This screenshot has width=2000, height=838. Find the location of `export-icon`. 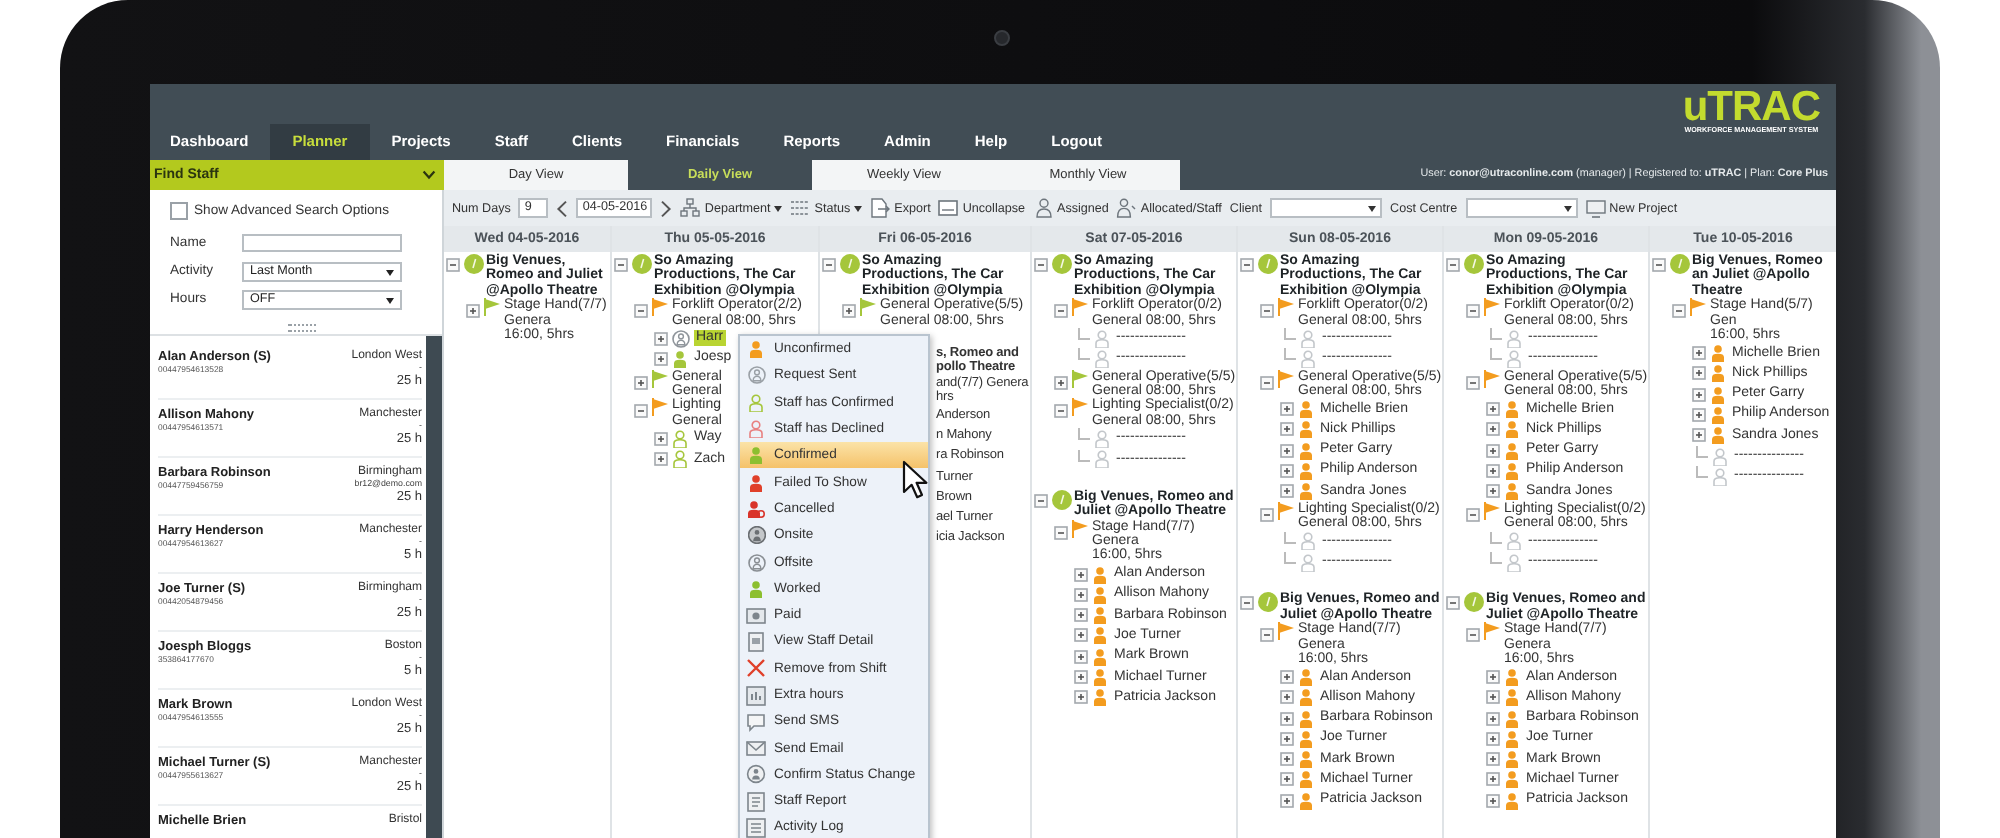

export-icon is located at coordinates (880, 208).